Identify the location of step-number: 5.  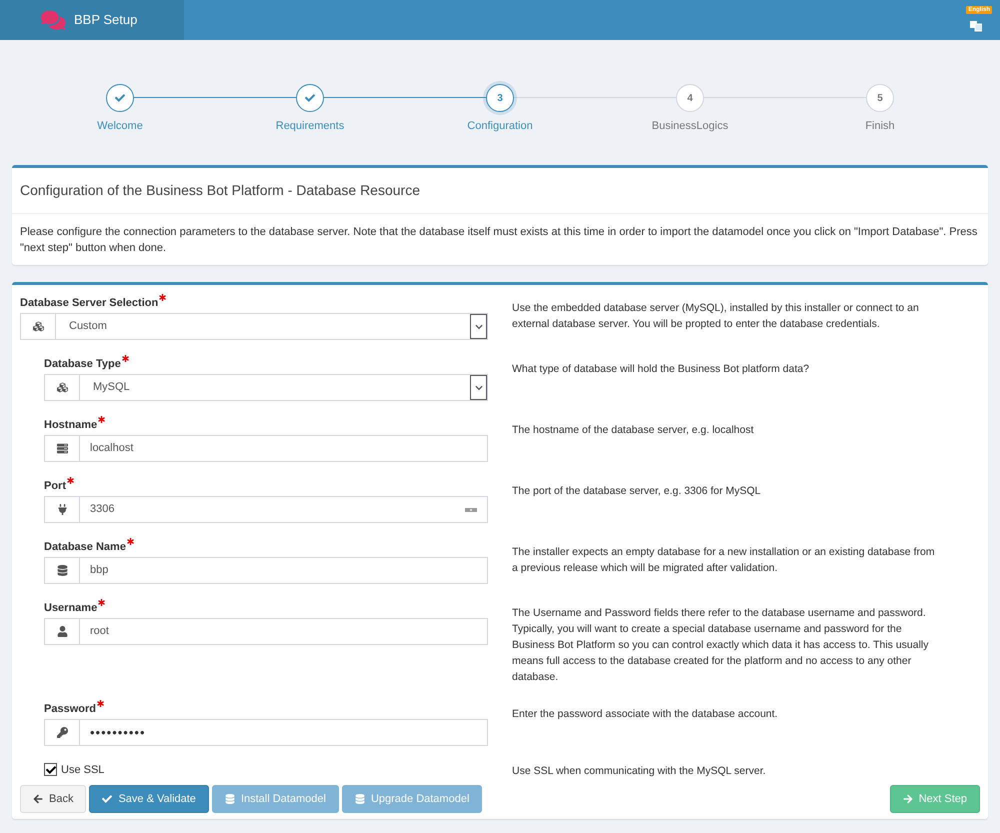
(880, 99).